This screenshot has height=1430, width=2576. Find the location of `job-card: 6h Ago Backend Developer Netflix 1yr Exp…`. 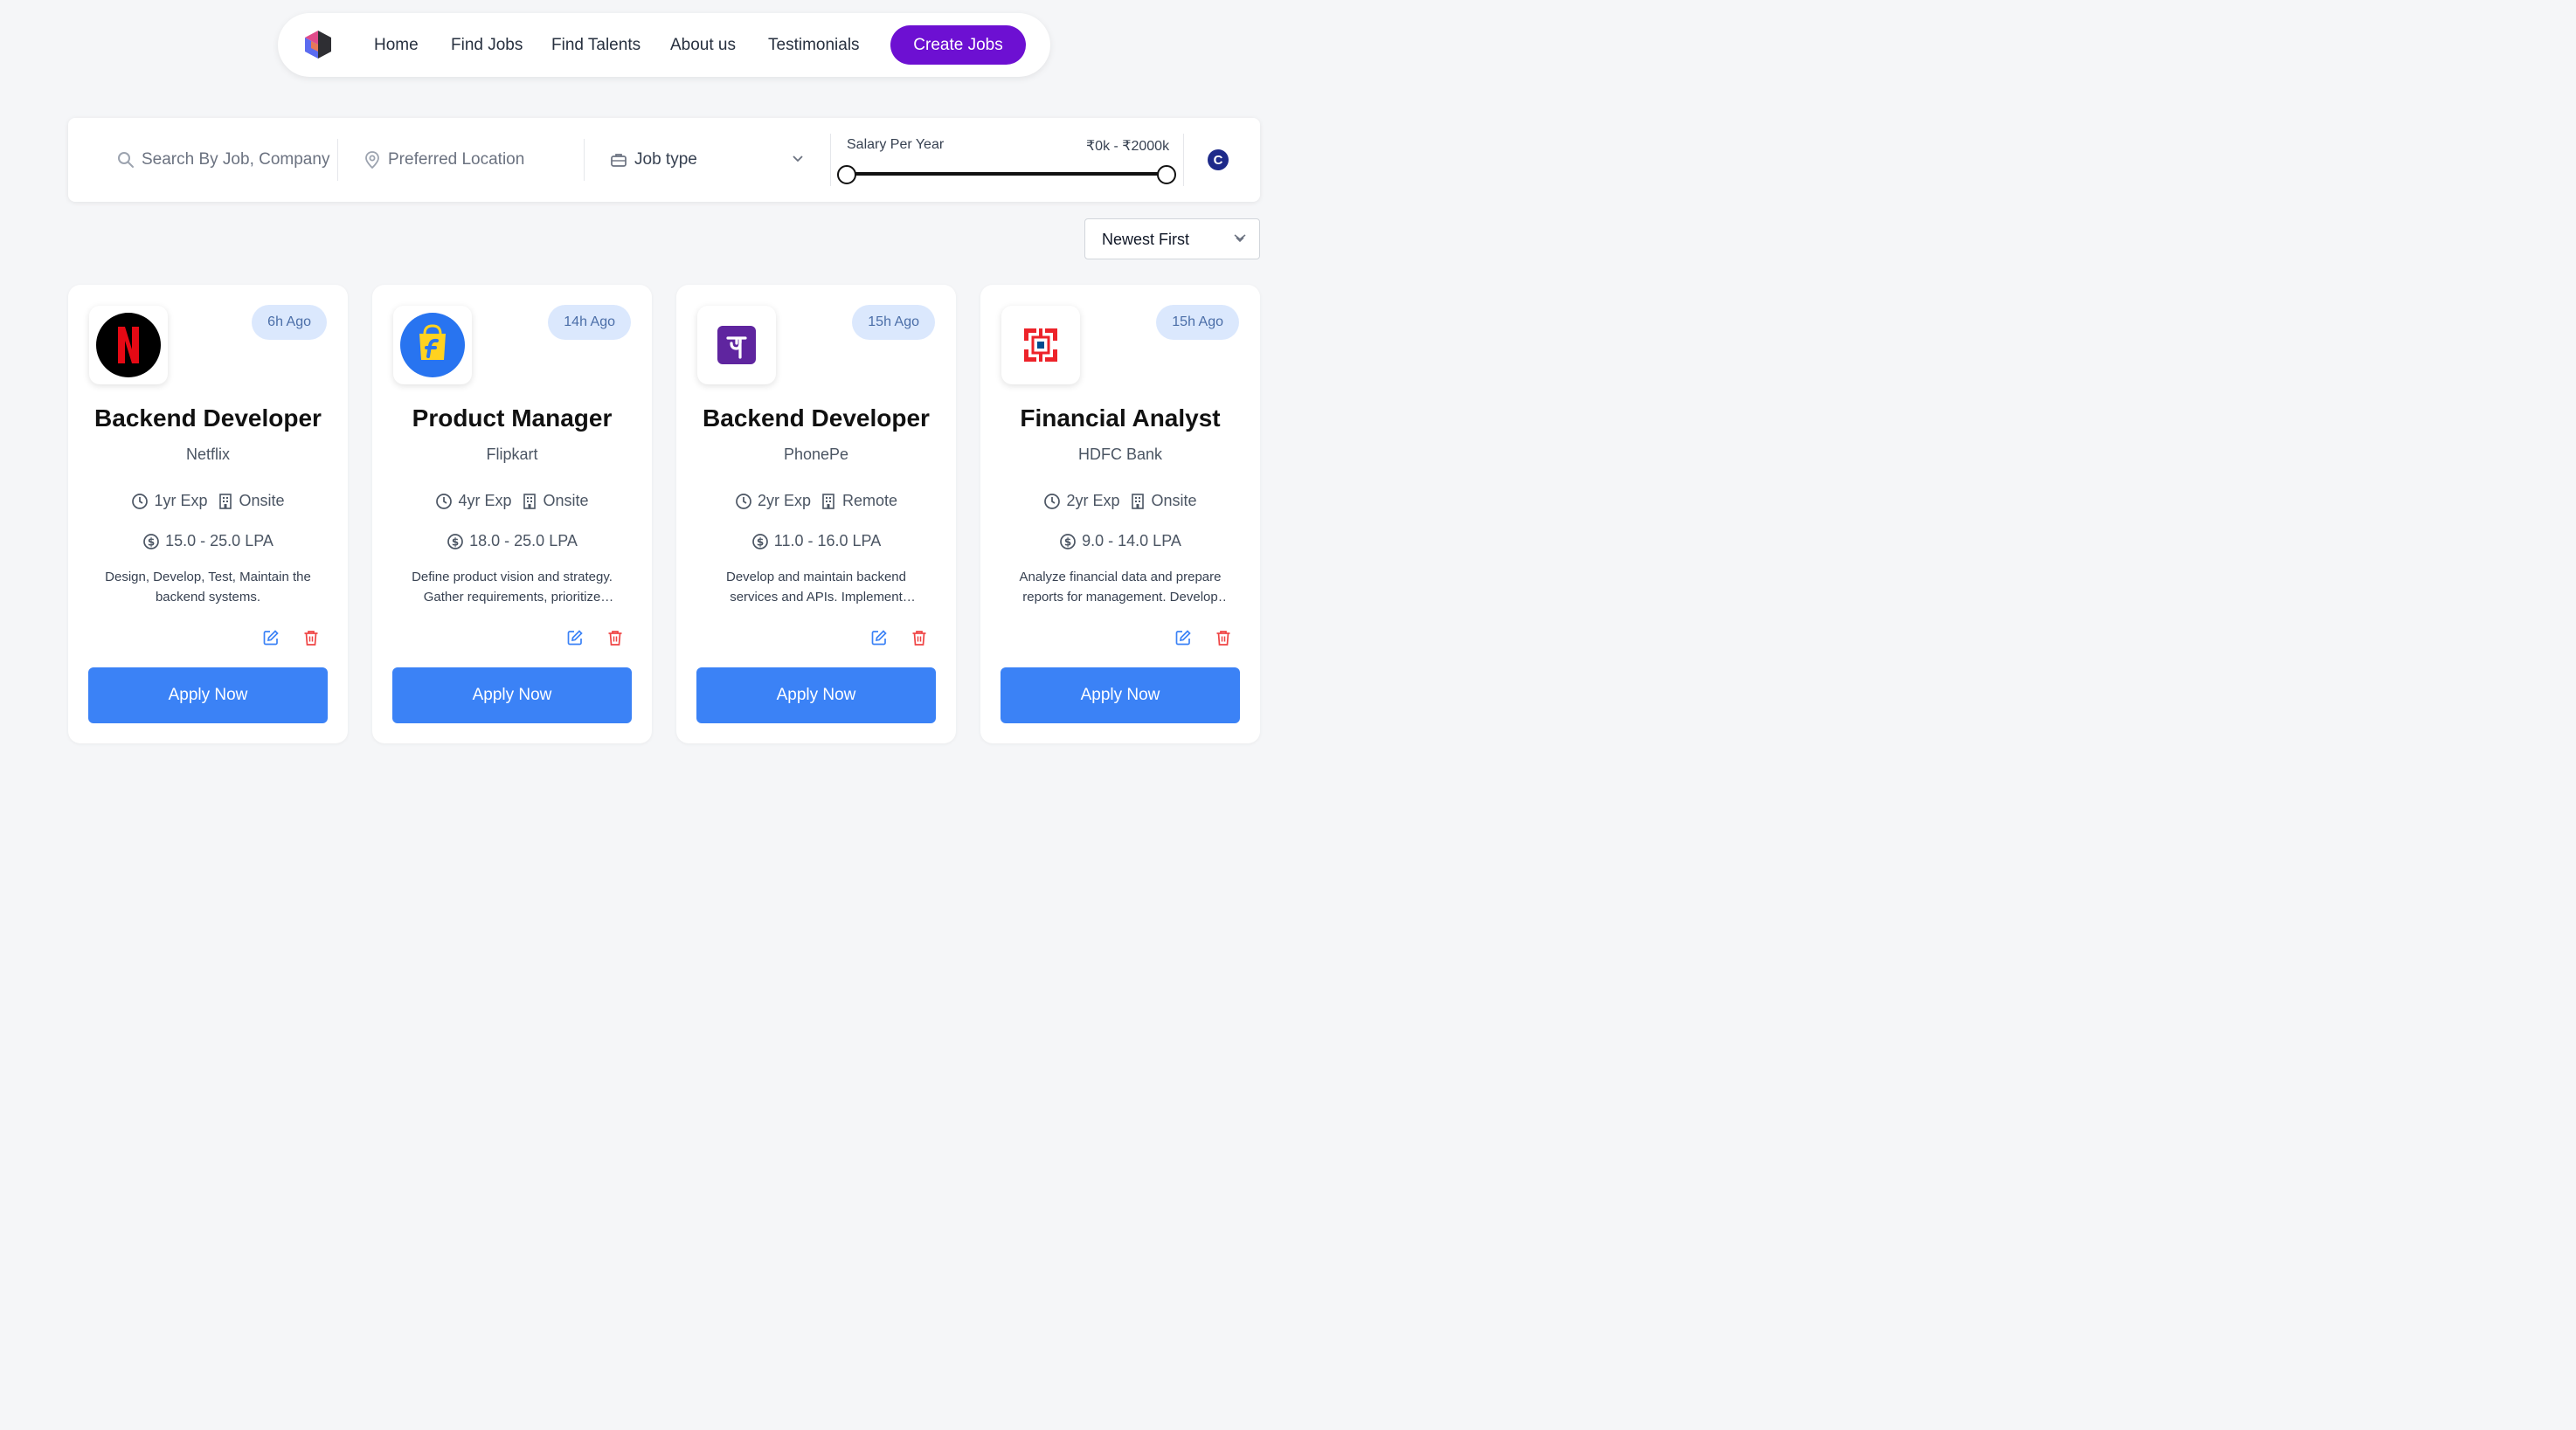

job-card: 6h Ago Backend Developer Netflix 1yr Exp… is located at coordinates (208, 514).